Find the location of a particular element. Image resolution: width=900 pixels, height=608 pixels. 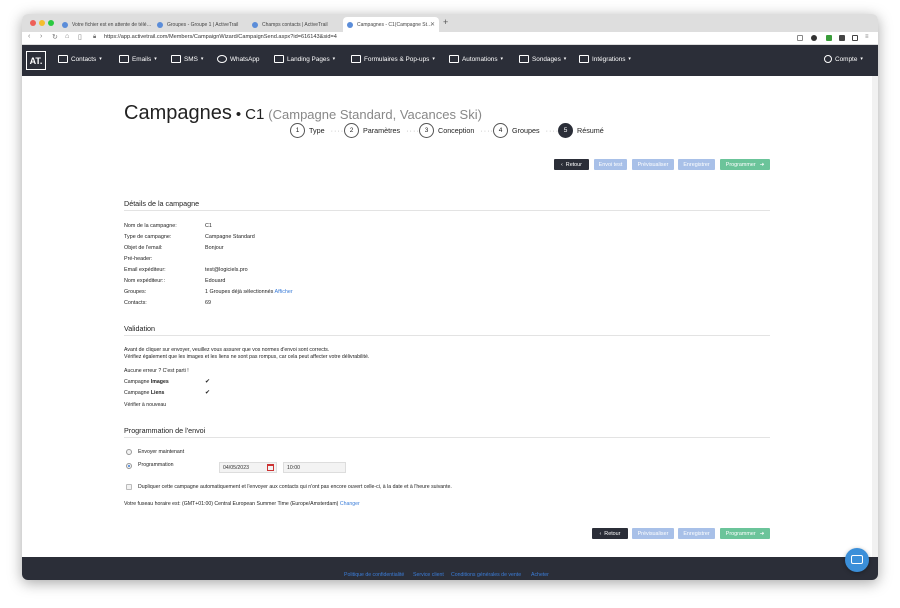

wizard-step-design: 3 Conception ···· is located at coordinates (456, 130).